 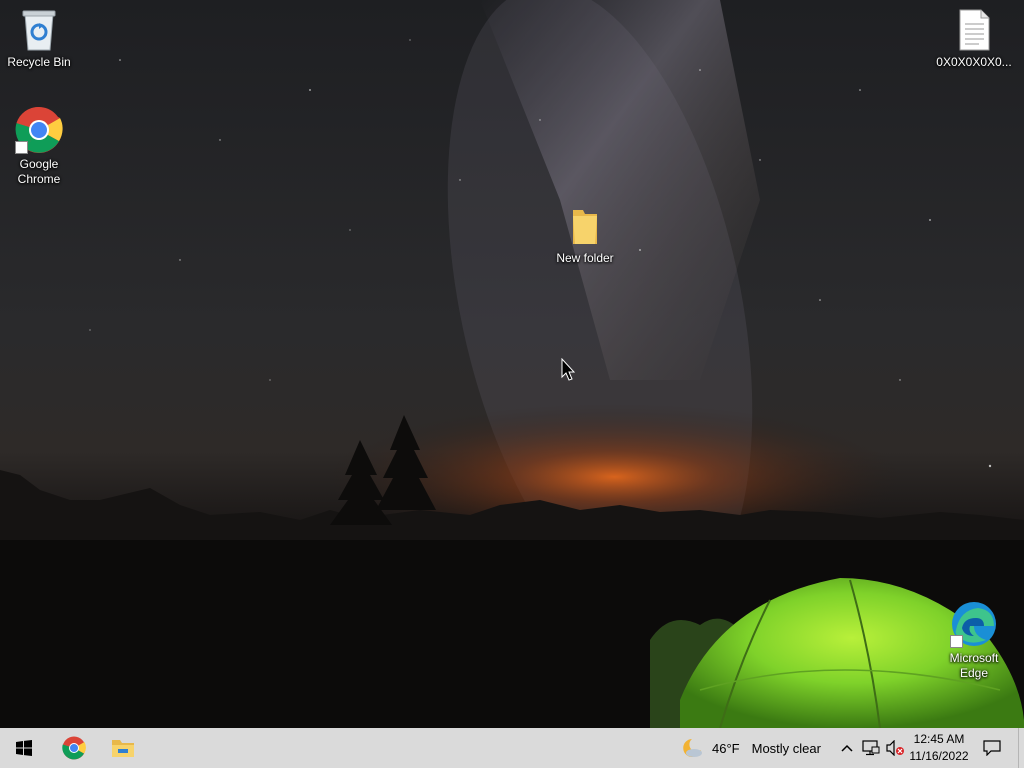 What do you see at coordinates (939, 739) in the screenshot?
I see `clock-time: 12:45 AM` at bounding box center [939, 739].